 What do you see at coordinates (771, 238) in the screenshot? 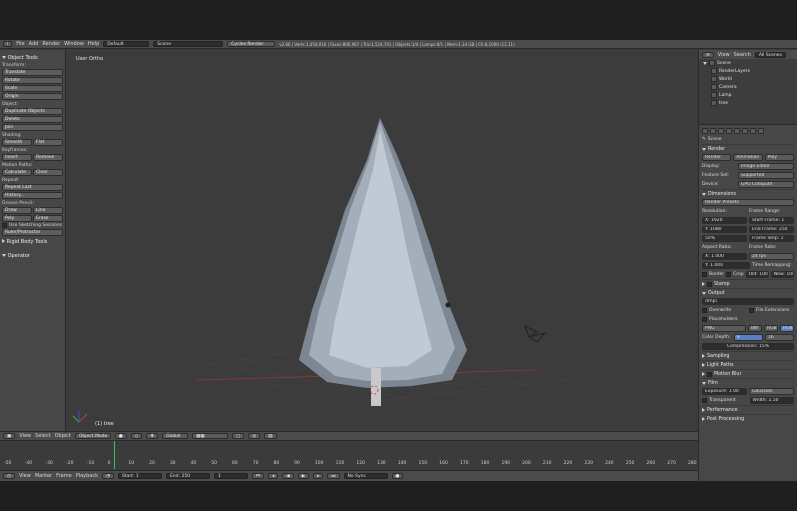
I see `frame-step-field: Frame Step: 1` at bounding box center [771, 238].